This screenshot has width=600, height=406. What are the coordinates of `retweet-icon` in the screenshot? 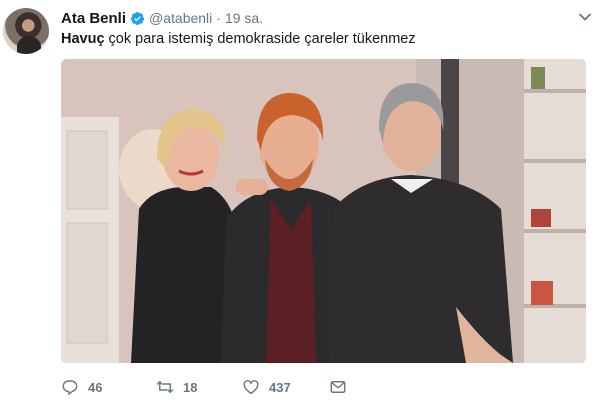 It's located at (165, 387).